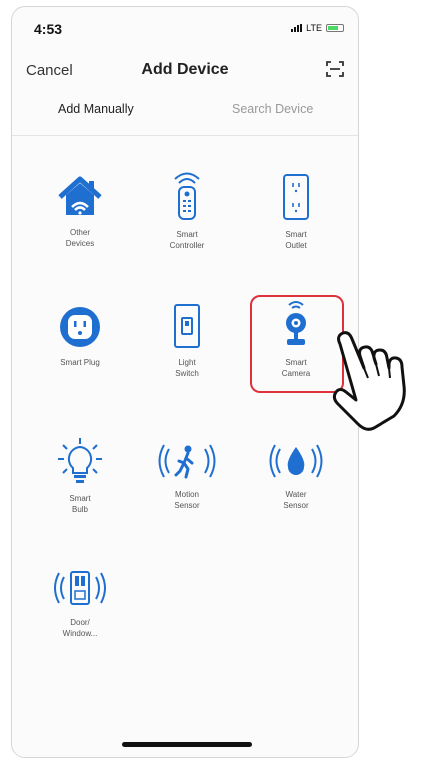 The width and height of the screenshot is (429, 762). I want to click on light-switch-icon, so click(187, 326).